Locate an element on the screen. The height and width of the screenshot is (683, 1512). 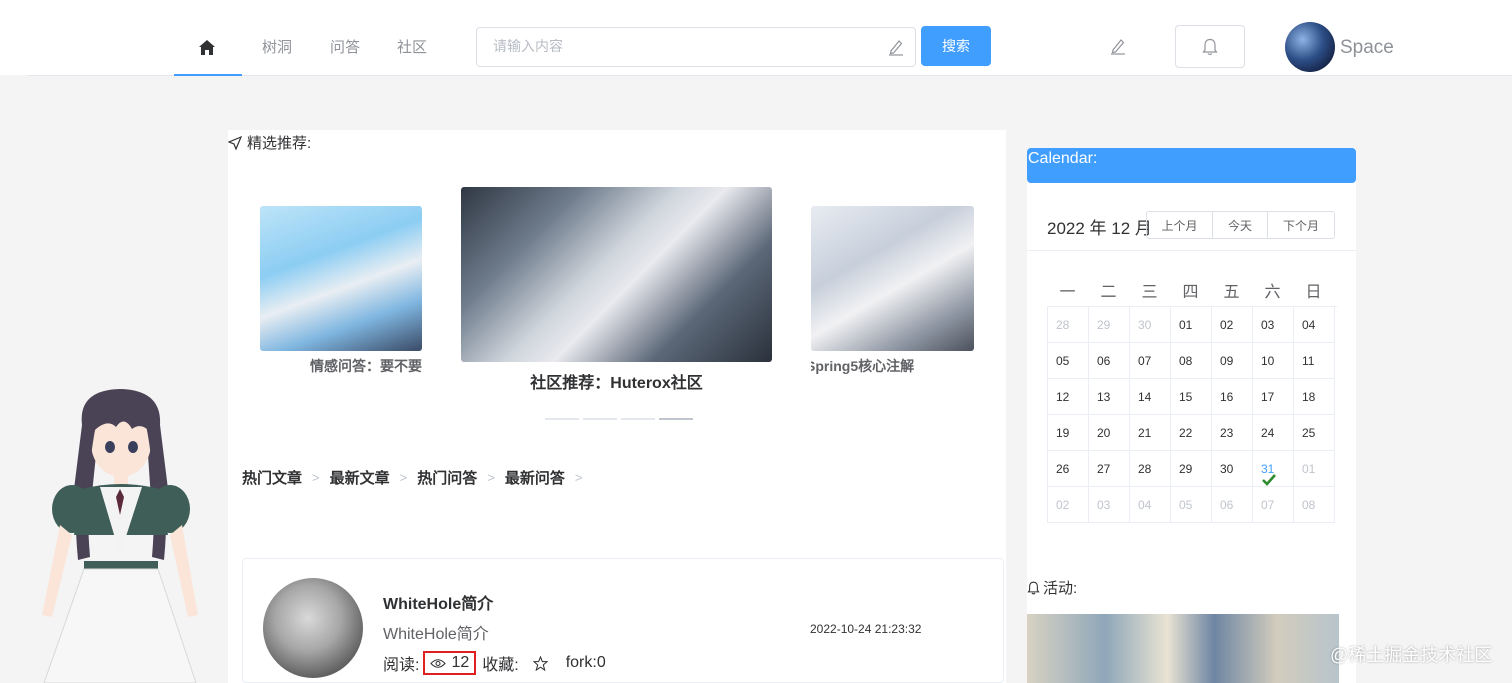
calendar-day: 23 is located at coordinates (1232, 433).